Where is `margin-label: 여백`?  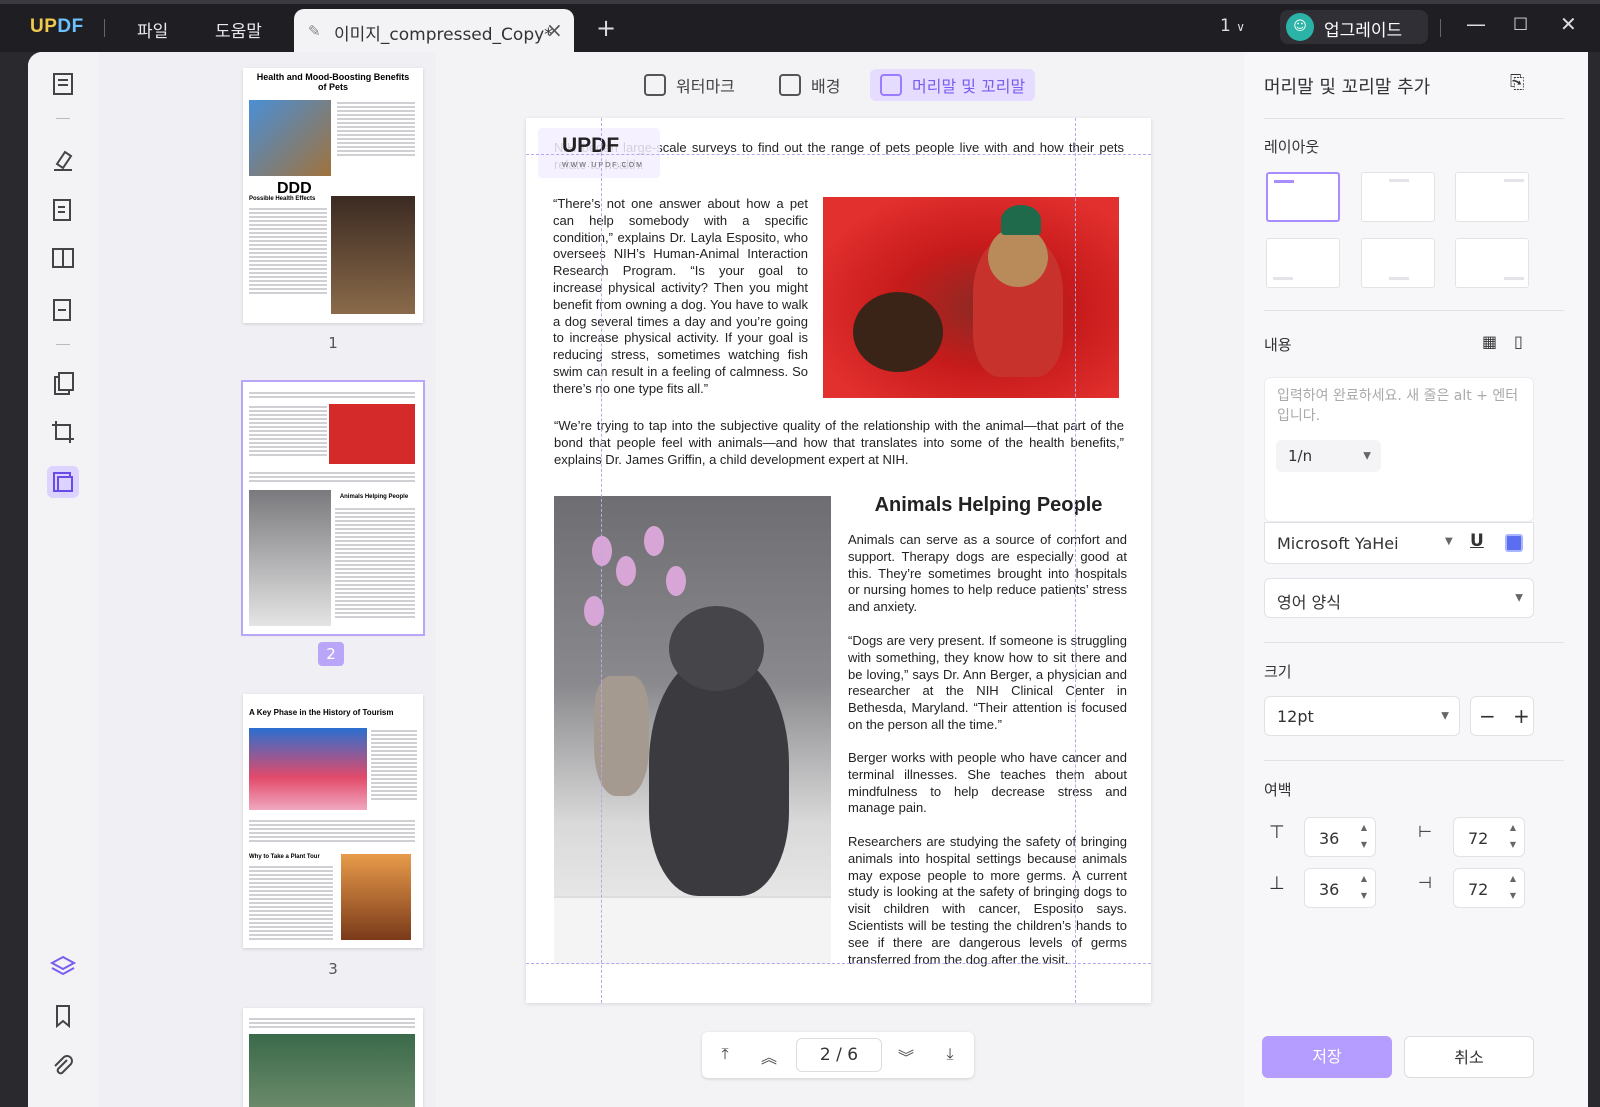 margin-label: 여백 is located at coordinates (1278, 790).